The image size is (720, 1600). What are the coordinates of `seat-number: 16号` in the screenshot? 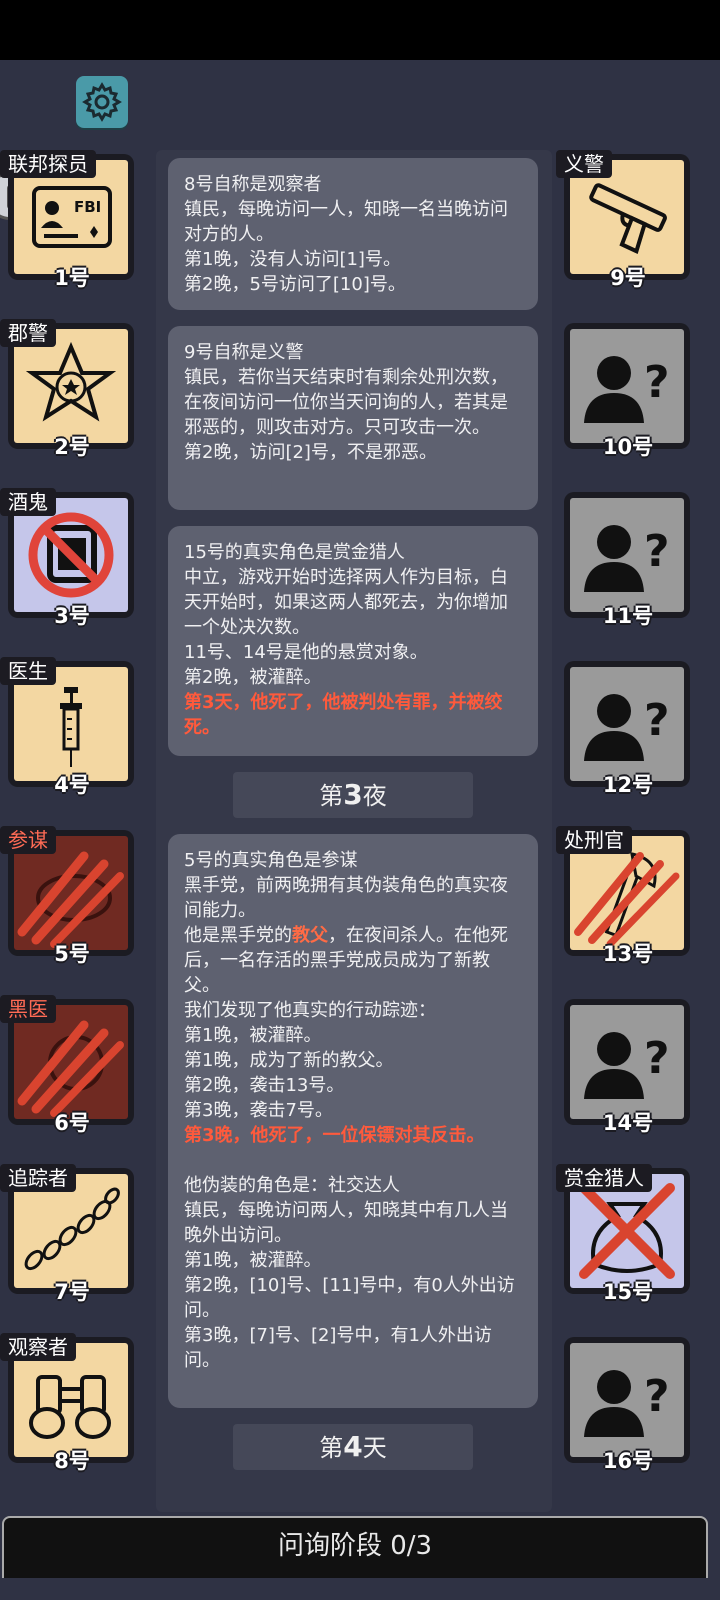 It's located at (628, 1461).